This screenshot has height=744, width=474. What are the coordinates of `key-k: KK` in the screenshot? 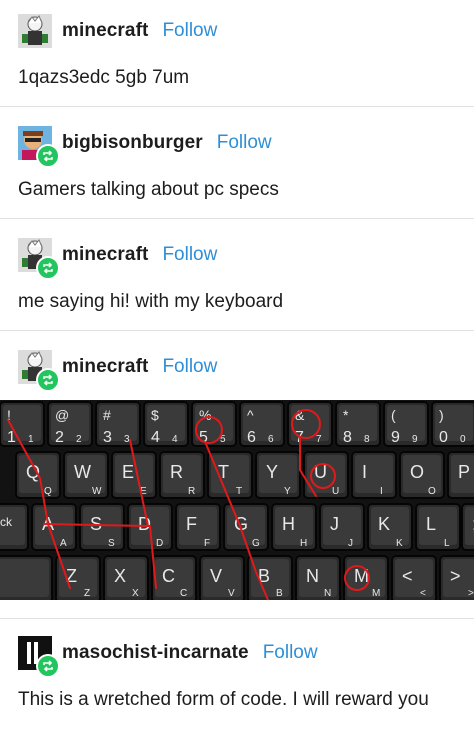 It's located at (390, 527).